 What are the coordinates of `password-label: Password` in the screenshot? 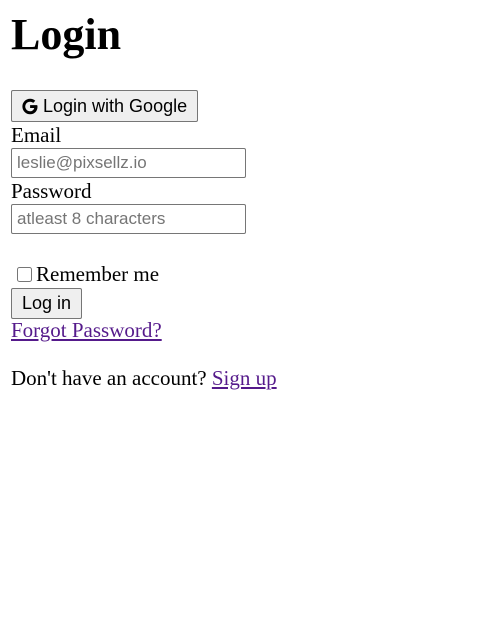 It's located at (51, 191).